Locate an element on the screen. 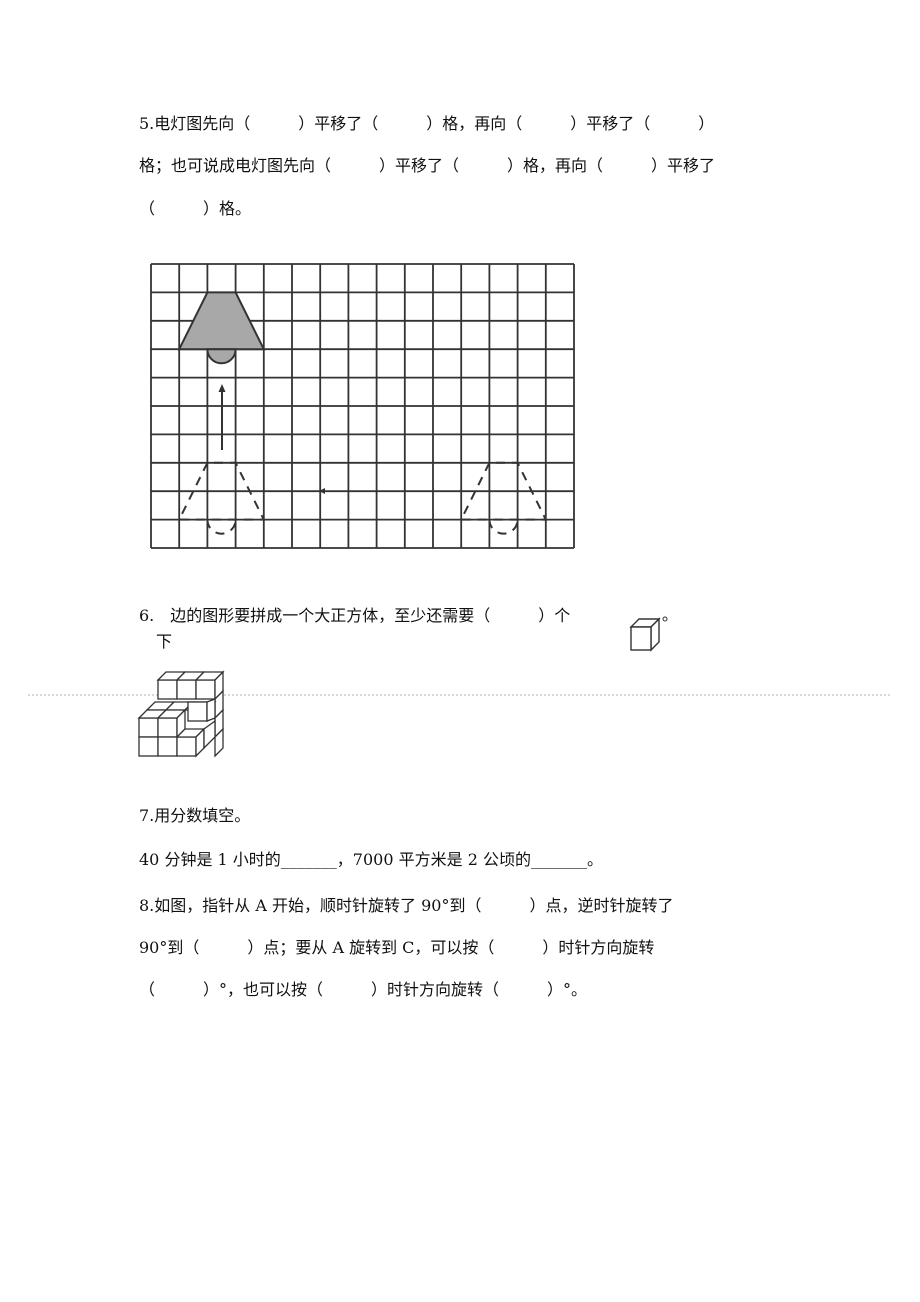  lamp-dashed-right is located at coordinates (503, 498).